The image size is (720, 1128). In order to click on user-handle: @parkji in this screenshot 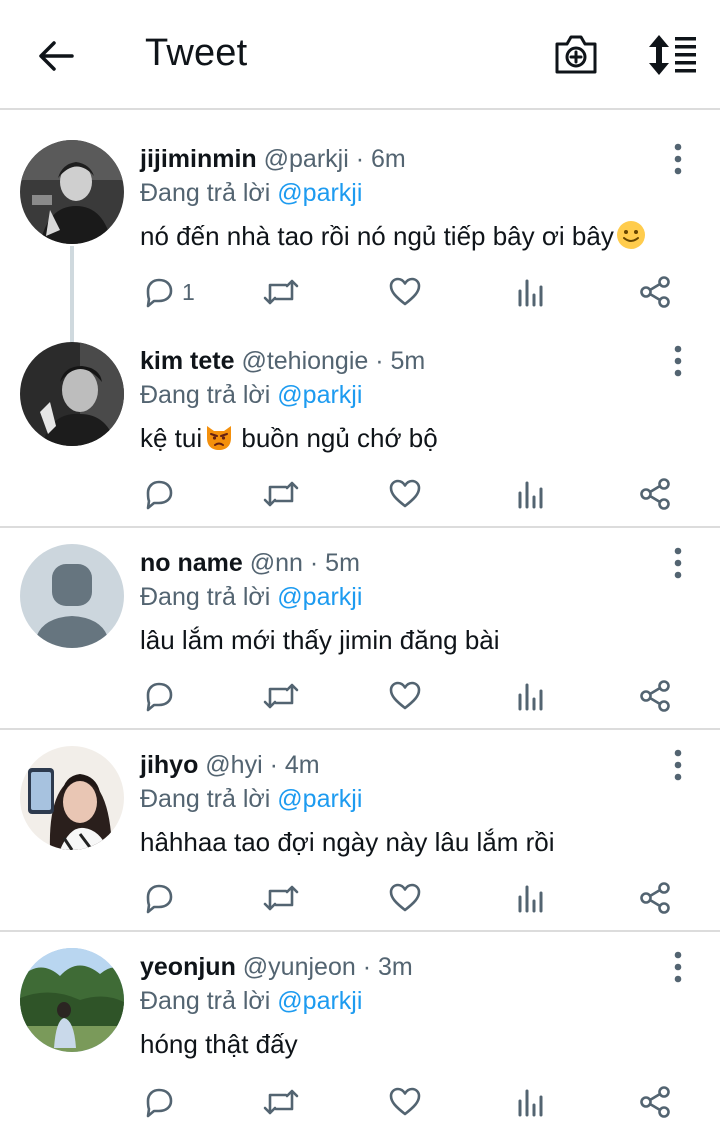, I will do `click(306, 159)`.